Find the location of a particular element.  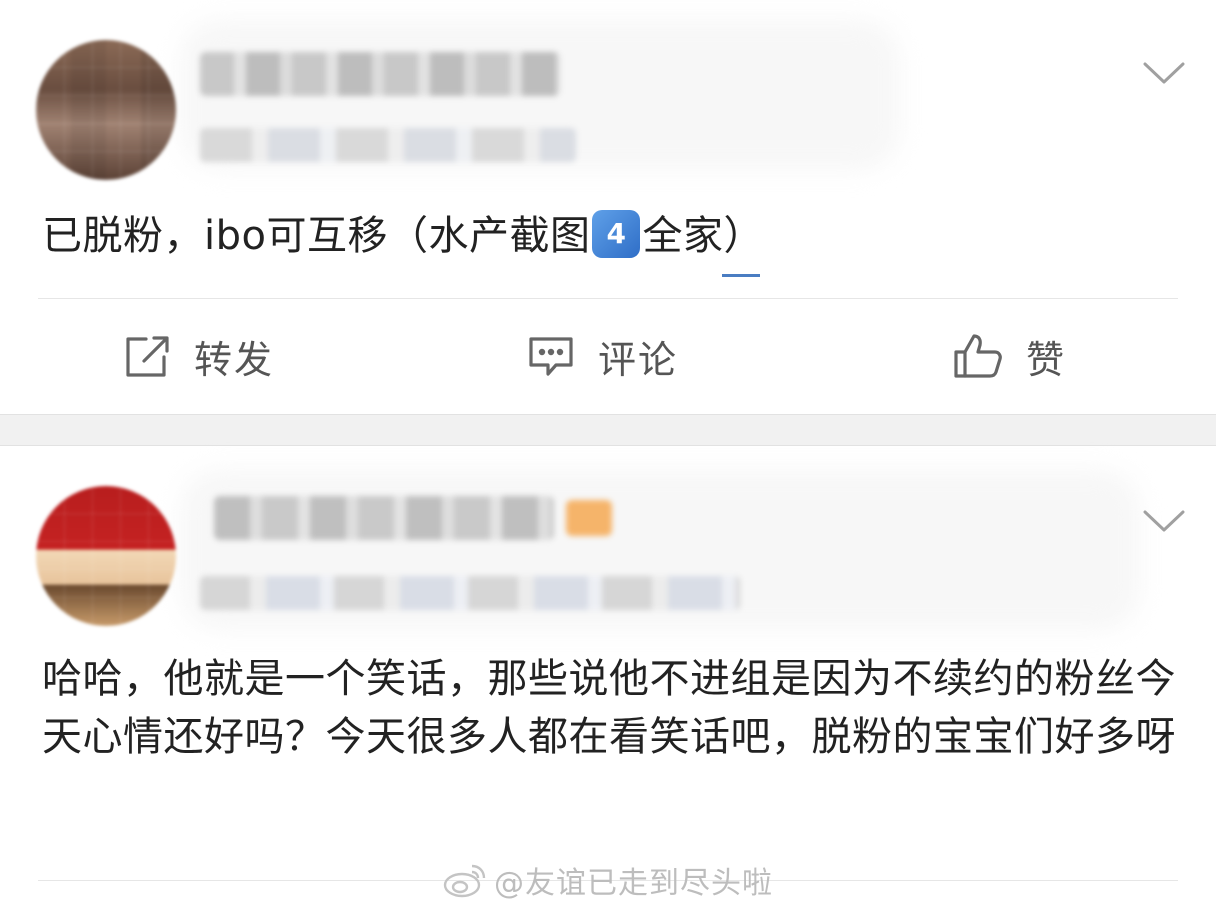

post-separator is located at coordinates (608, 430).